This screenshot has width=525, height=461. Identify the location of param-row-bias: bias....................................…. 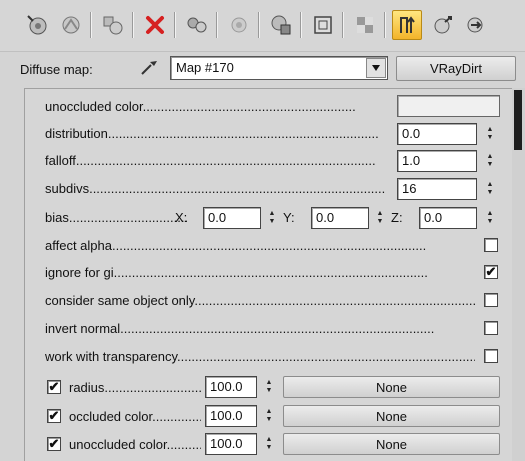
(269, 217).